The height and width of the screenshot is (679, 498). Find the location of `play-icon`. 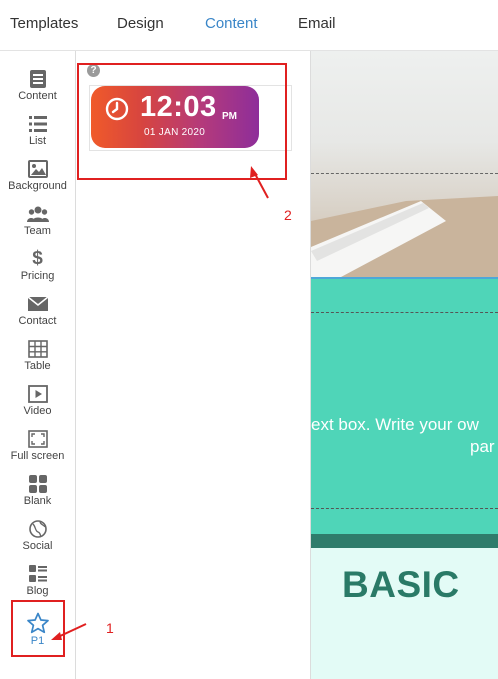

play-icon is located at coordinates (38, 394).